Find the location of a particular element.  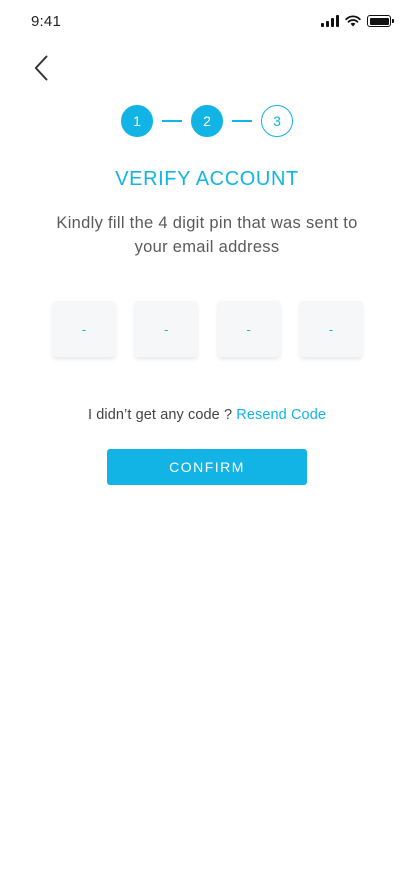

pin-digit-1: - is located at coordinates (84, 329).